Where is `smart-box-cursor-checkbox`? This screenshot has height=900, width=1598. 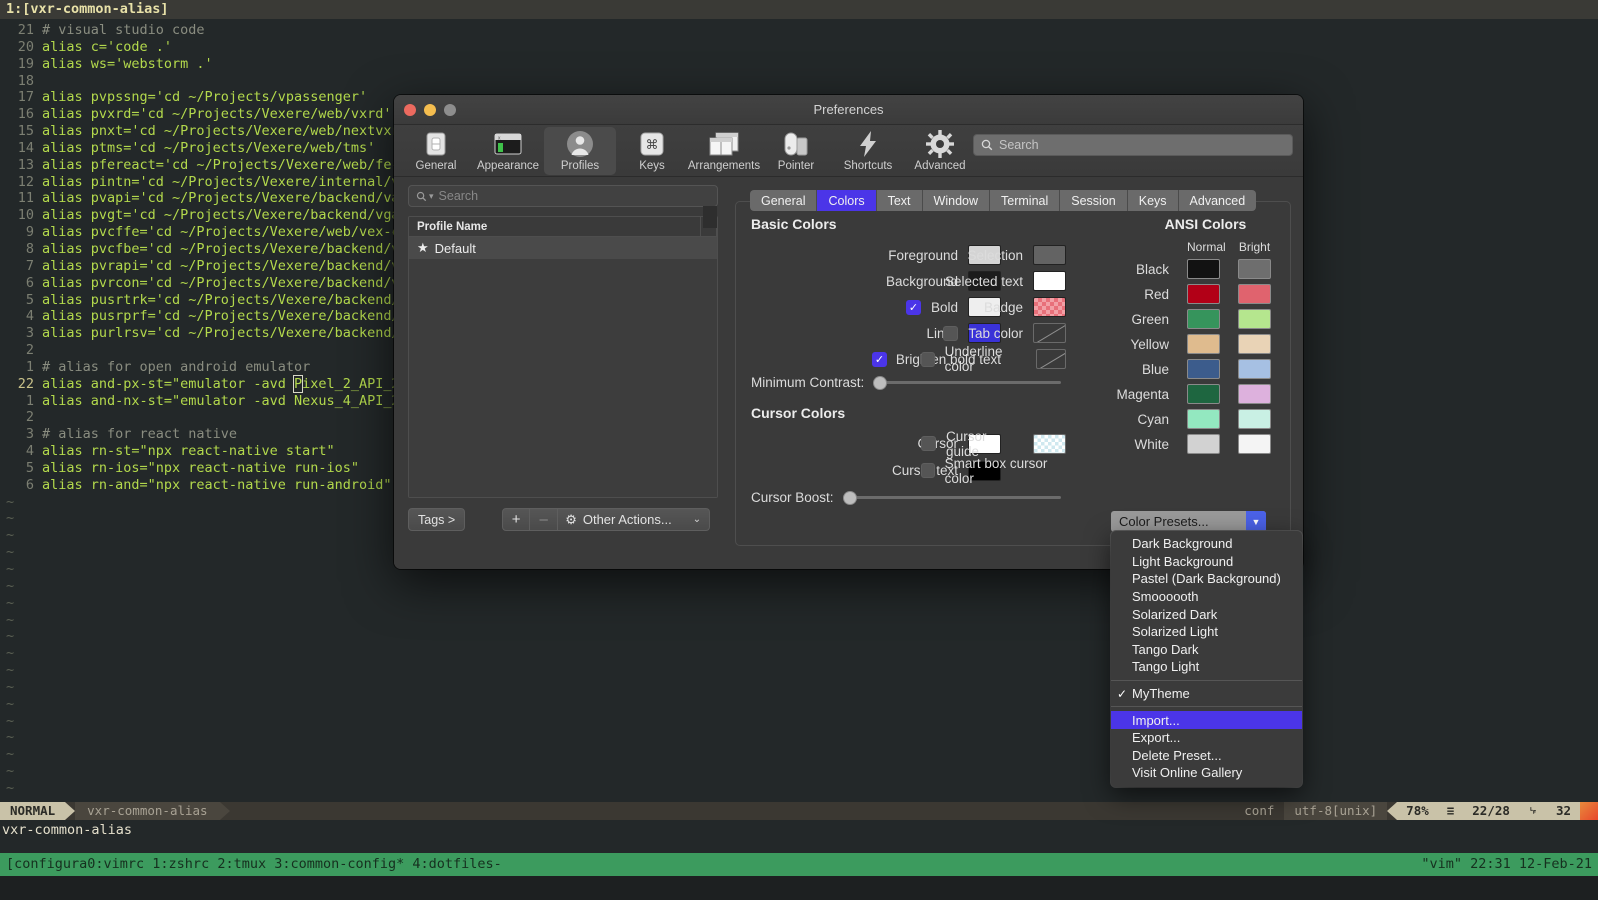
smart-box-cursor-checkbox is located at coordinates (928, 470).